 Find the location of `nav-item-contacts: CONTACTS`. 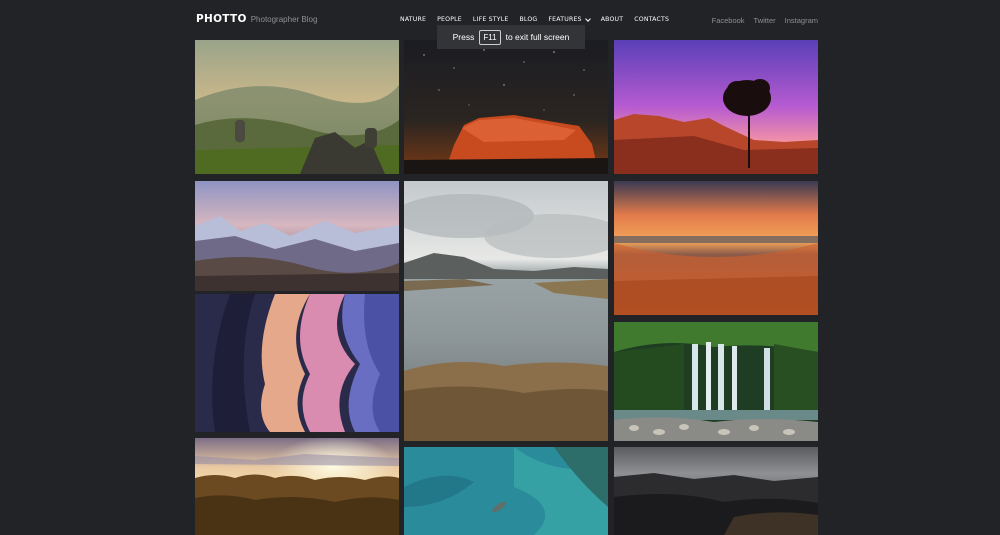

nav-item-contacts: CONTACTS is located at coordinates (651, 19).